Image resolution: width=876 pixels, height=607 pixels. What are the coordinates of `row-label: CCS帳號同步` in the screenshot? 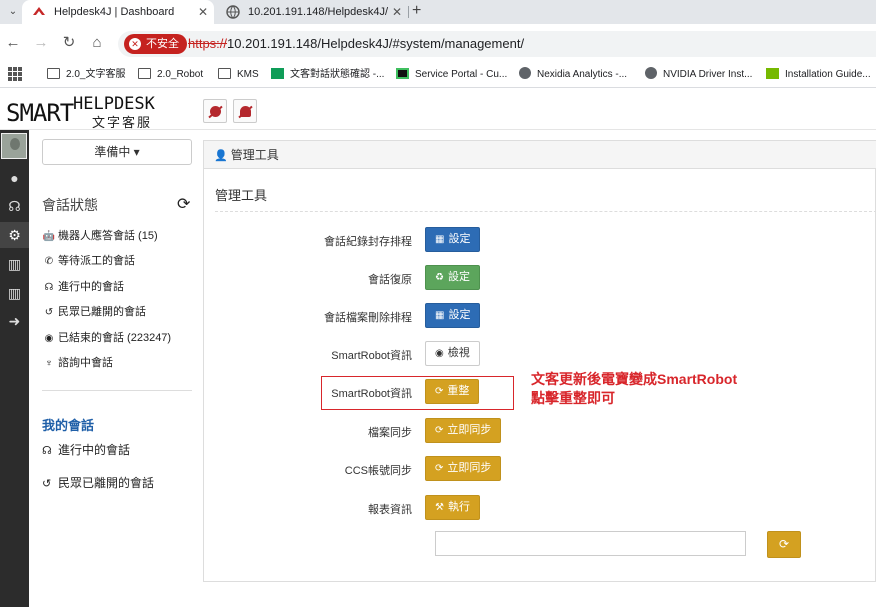 It's located at (378, 471).